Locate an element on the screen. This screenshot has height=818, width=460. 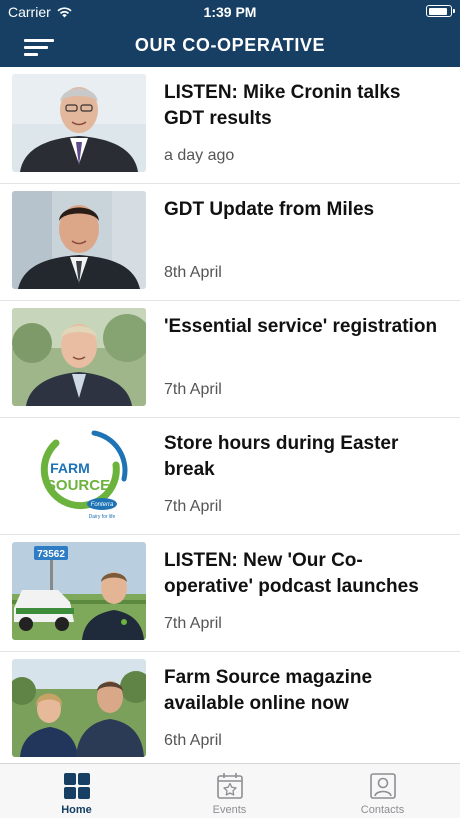
tab-home-label: Home is located at coordinates (76, 810).